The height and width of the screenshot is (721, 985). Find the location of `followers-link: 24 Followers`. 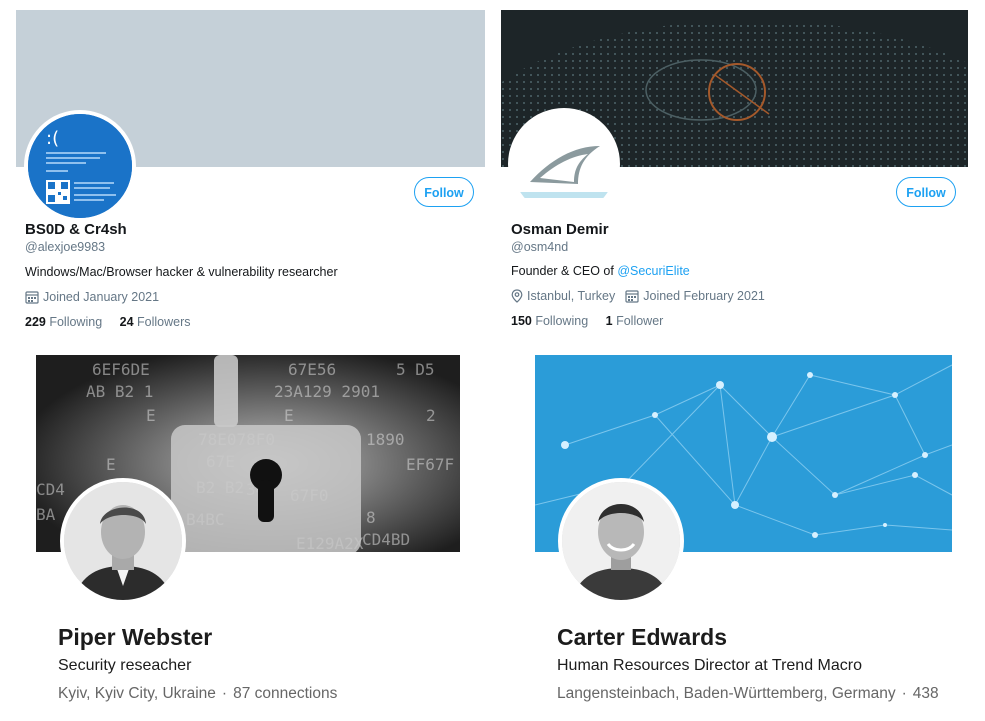

followers-link: 24 Followers is located at coordinates (155, 322).